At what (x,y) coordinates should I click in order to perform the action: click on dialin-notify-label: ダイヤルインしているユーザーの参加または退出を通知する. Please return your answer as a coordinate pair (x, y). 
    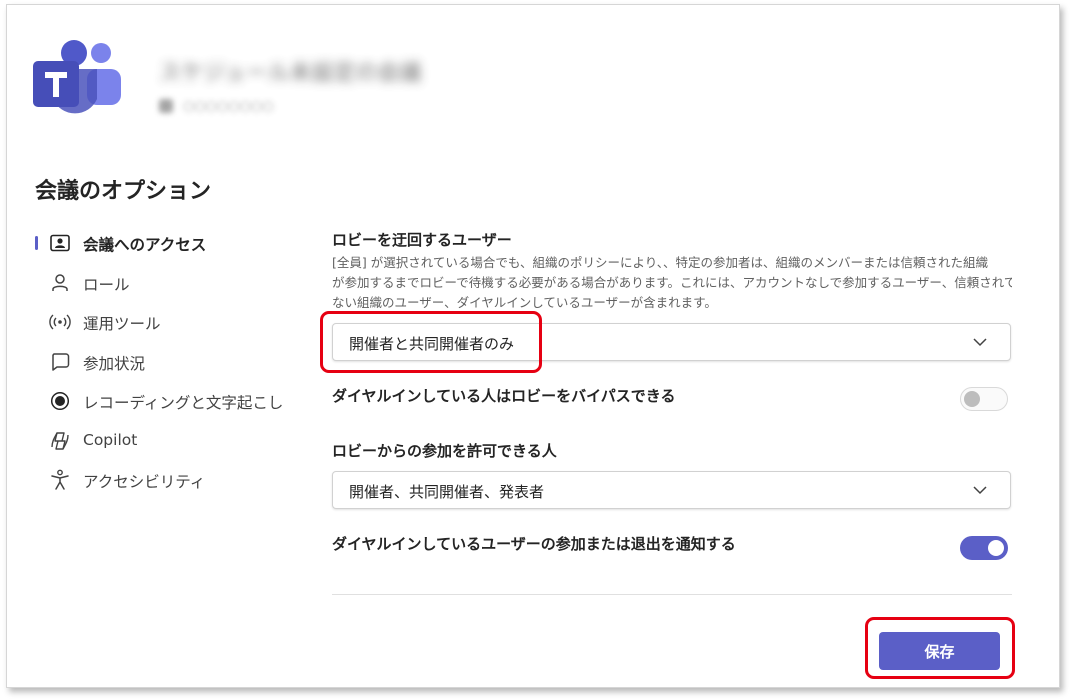
    Looking at the image, I should click on (534, 544).